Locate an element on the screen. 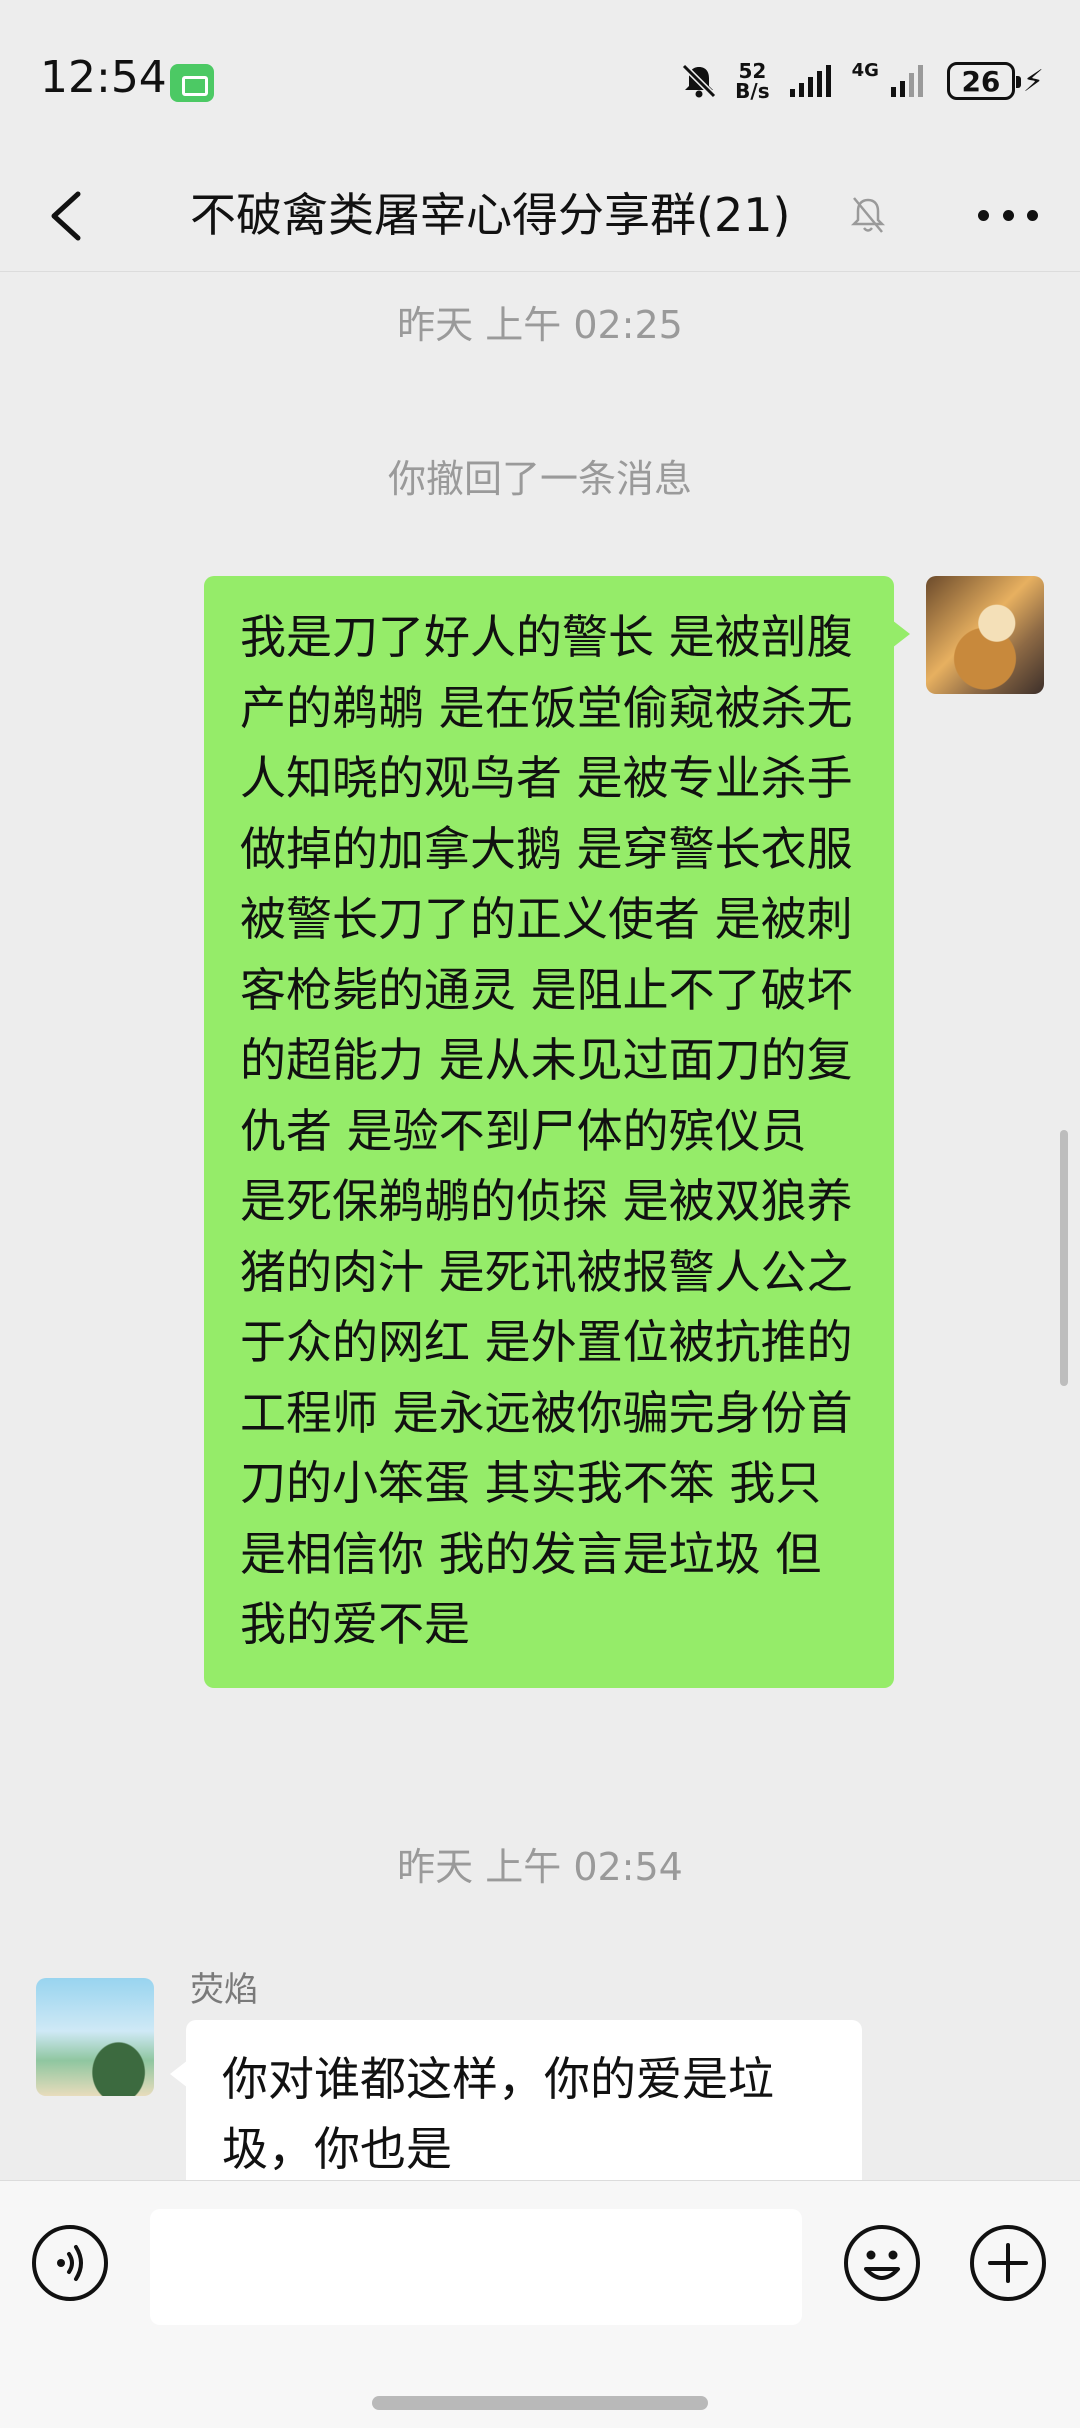  sender-name: 荧焰 is located at coordinates (224, 1990).